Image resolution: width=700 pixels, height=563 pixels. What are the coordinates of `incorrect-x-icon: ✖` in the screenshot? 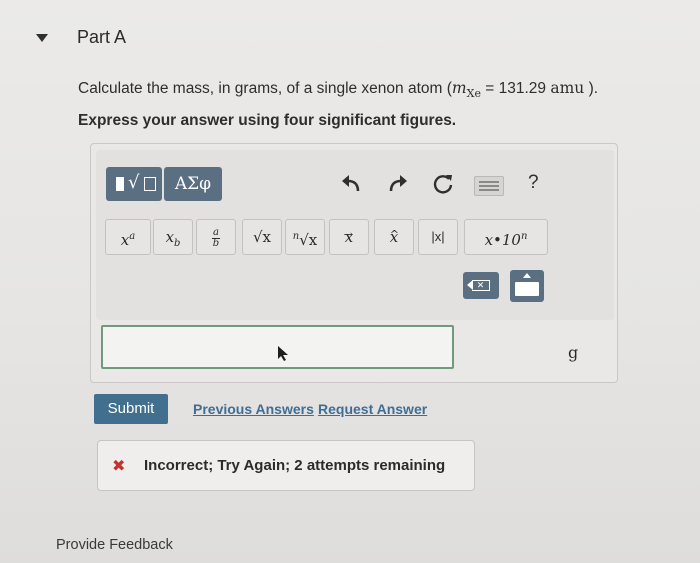 It's located at (119, 466).